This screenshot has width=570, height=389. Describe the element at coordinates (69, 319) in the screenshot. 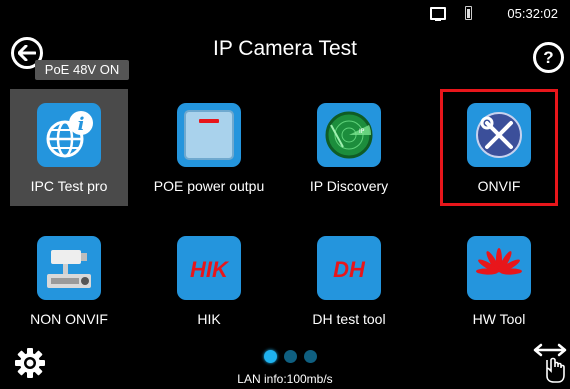

I see `tile-label: NON ONVIF` at that location.